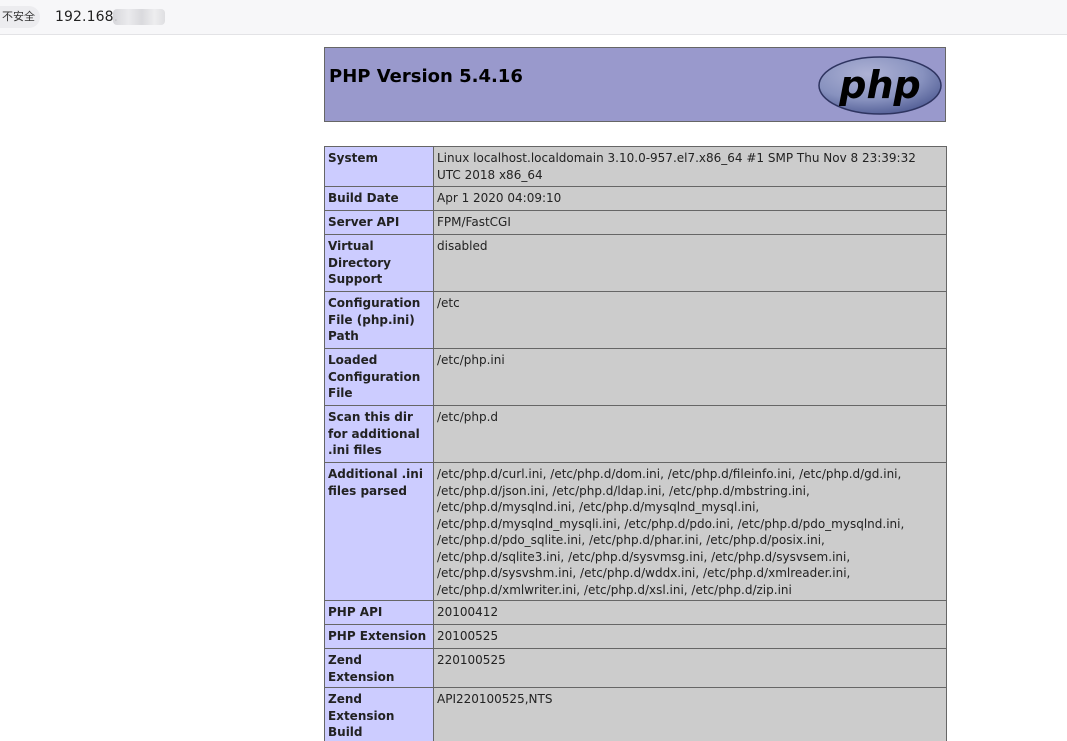 The height and width of the screenshot is (741, 1067). Describe the element at coordinates (379, 714) in the screenshot. I see `row-key: Zend Extension Build` at that location.